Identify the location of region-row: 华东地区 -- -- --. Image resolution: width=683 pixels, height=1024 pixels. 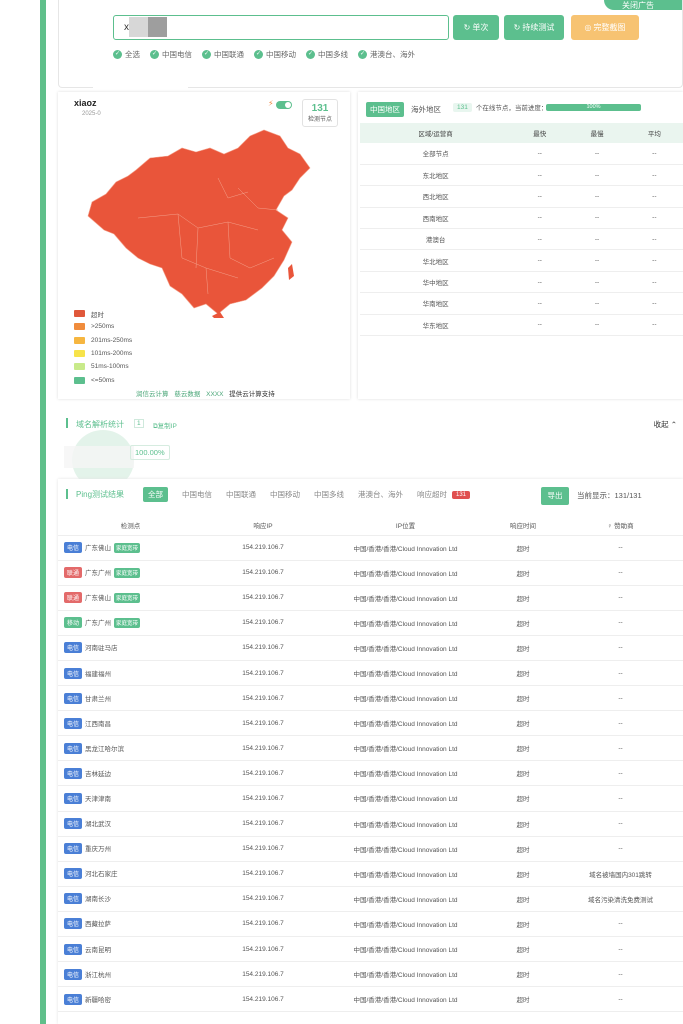
(521, 325).